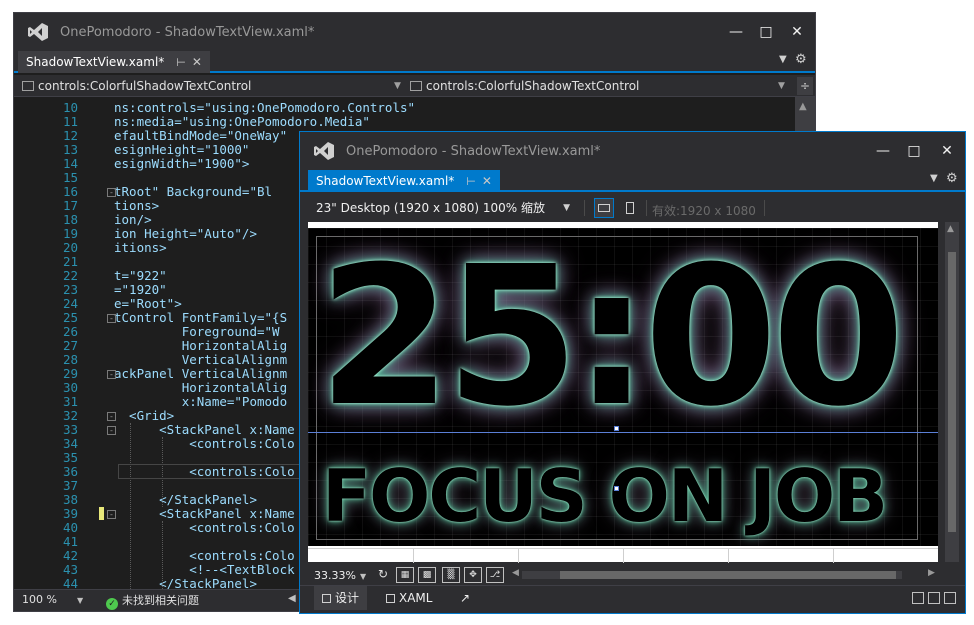 This screenshot has height=625, width=974. What do you see at coordinates (70, 527) in the screenshot?
I see `line-number: 40` at bounding box center [70, 527].